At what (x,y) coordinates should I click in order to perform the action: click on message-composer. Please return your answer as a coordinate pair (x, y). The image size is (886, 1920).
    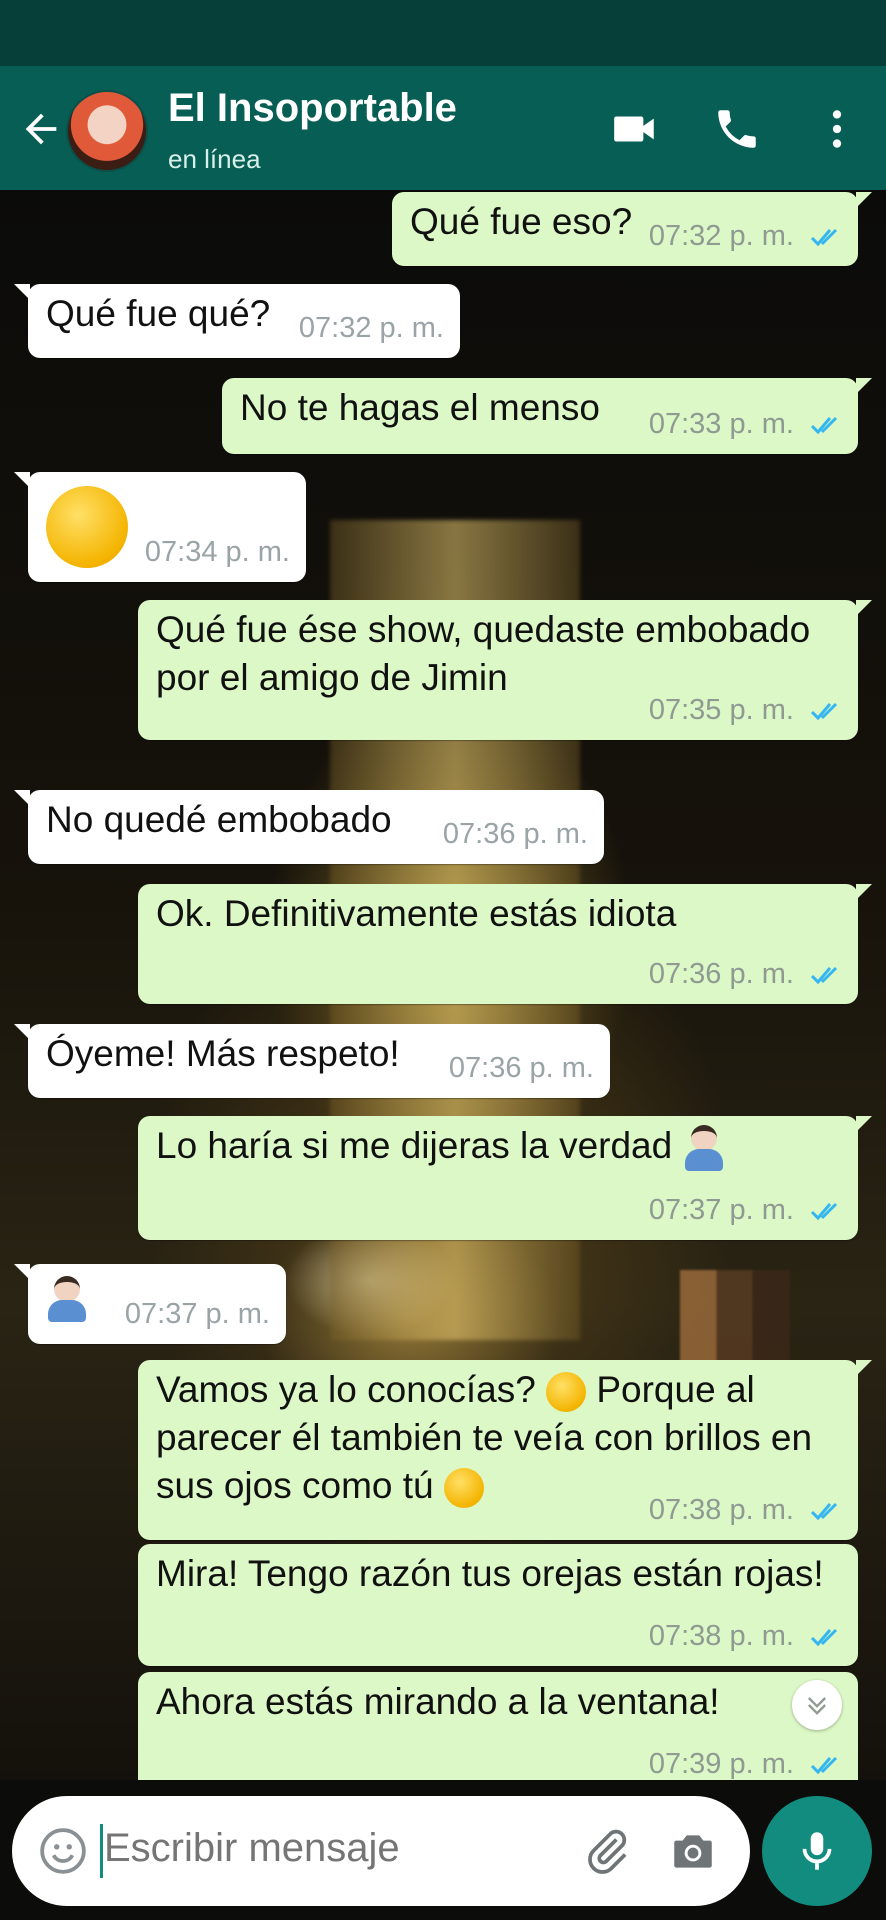
    Looking at the image, I should click on (381, 1851).